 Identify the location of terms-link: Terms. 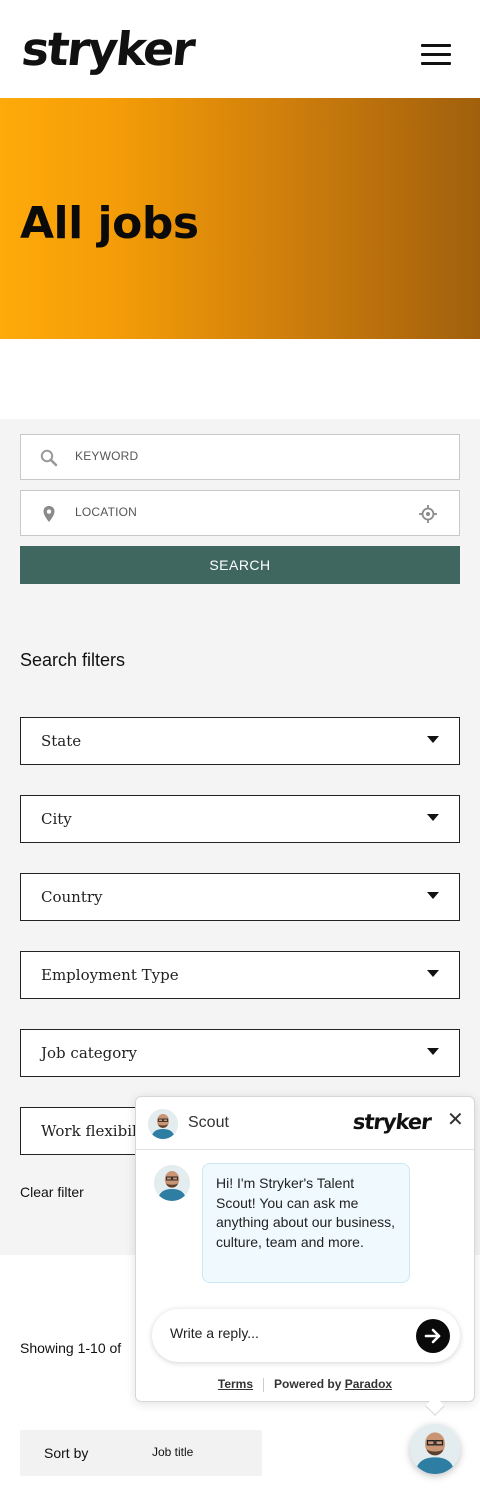
(235, 1384).